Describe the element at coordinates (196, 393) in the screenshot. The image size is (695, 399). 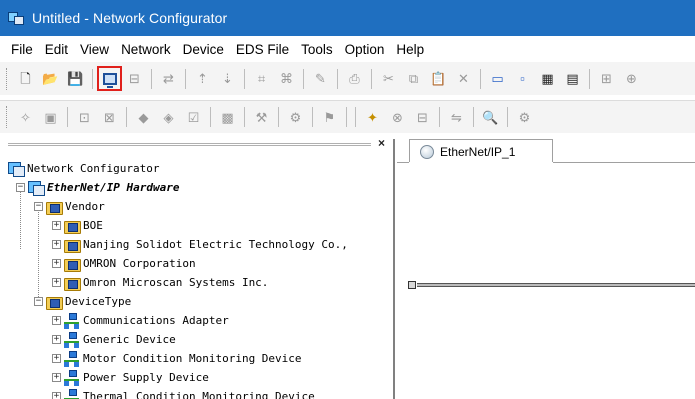
I see `tree-devicetype-item: + Thermal Condition Monitoring Device` at that location.